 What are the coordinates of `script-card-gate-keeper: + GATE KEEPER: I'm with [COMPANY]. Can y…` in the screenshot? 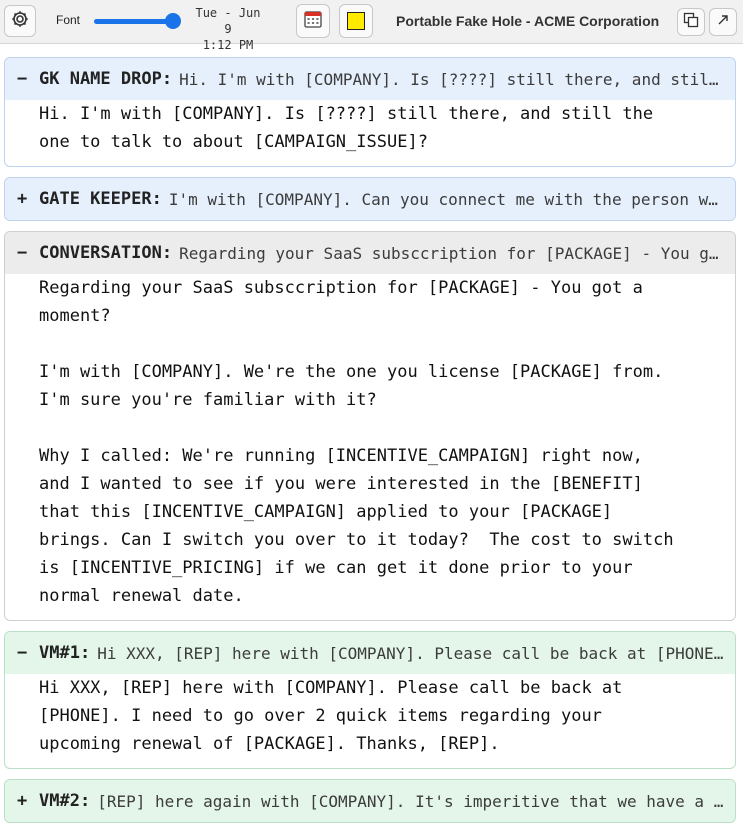 It's located at (370, 199).